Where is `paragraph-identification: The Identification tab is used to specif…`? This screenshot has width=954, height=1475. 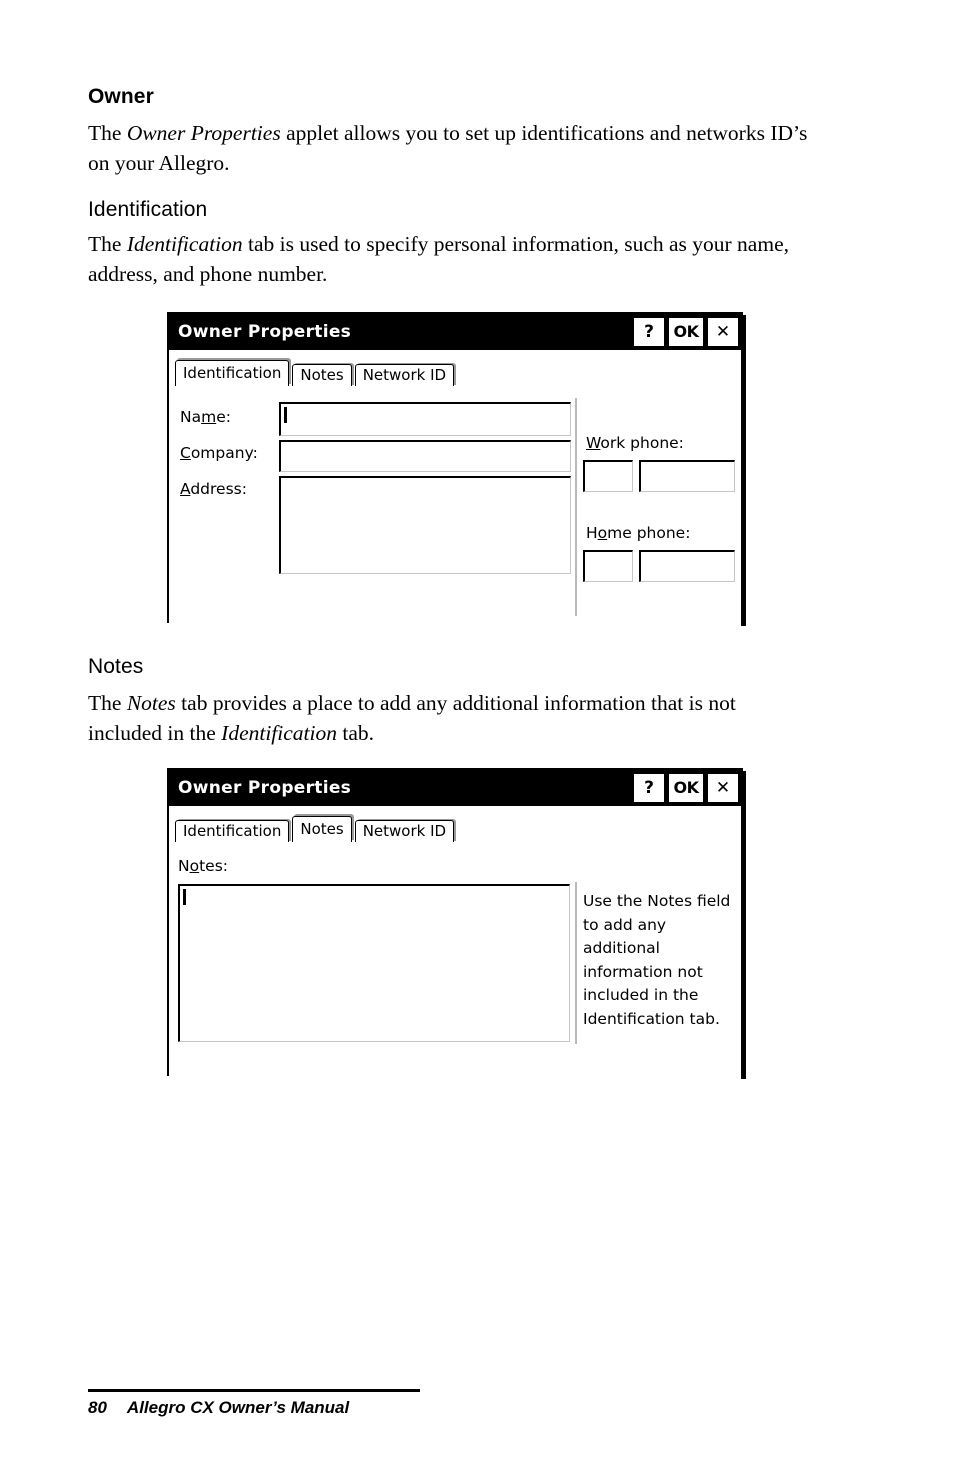
paragraph-identification: The Identification tab is used to specif… is located at coordinates (452, 259).